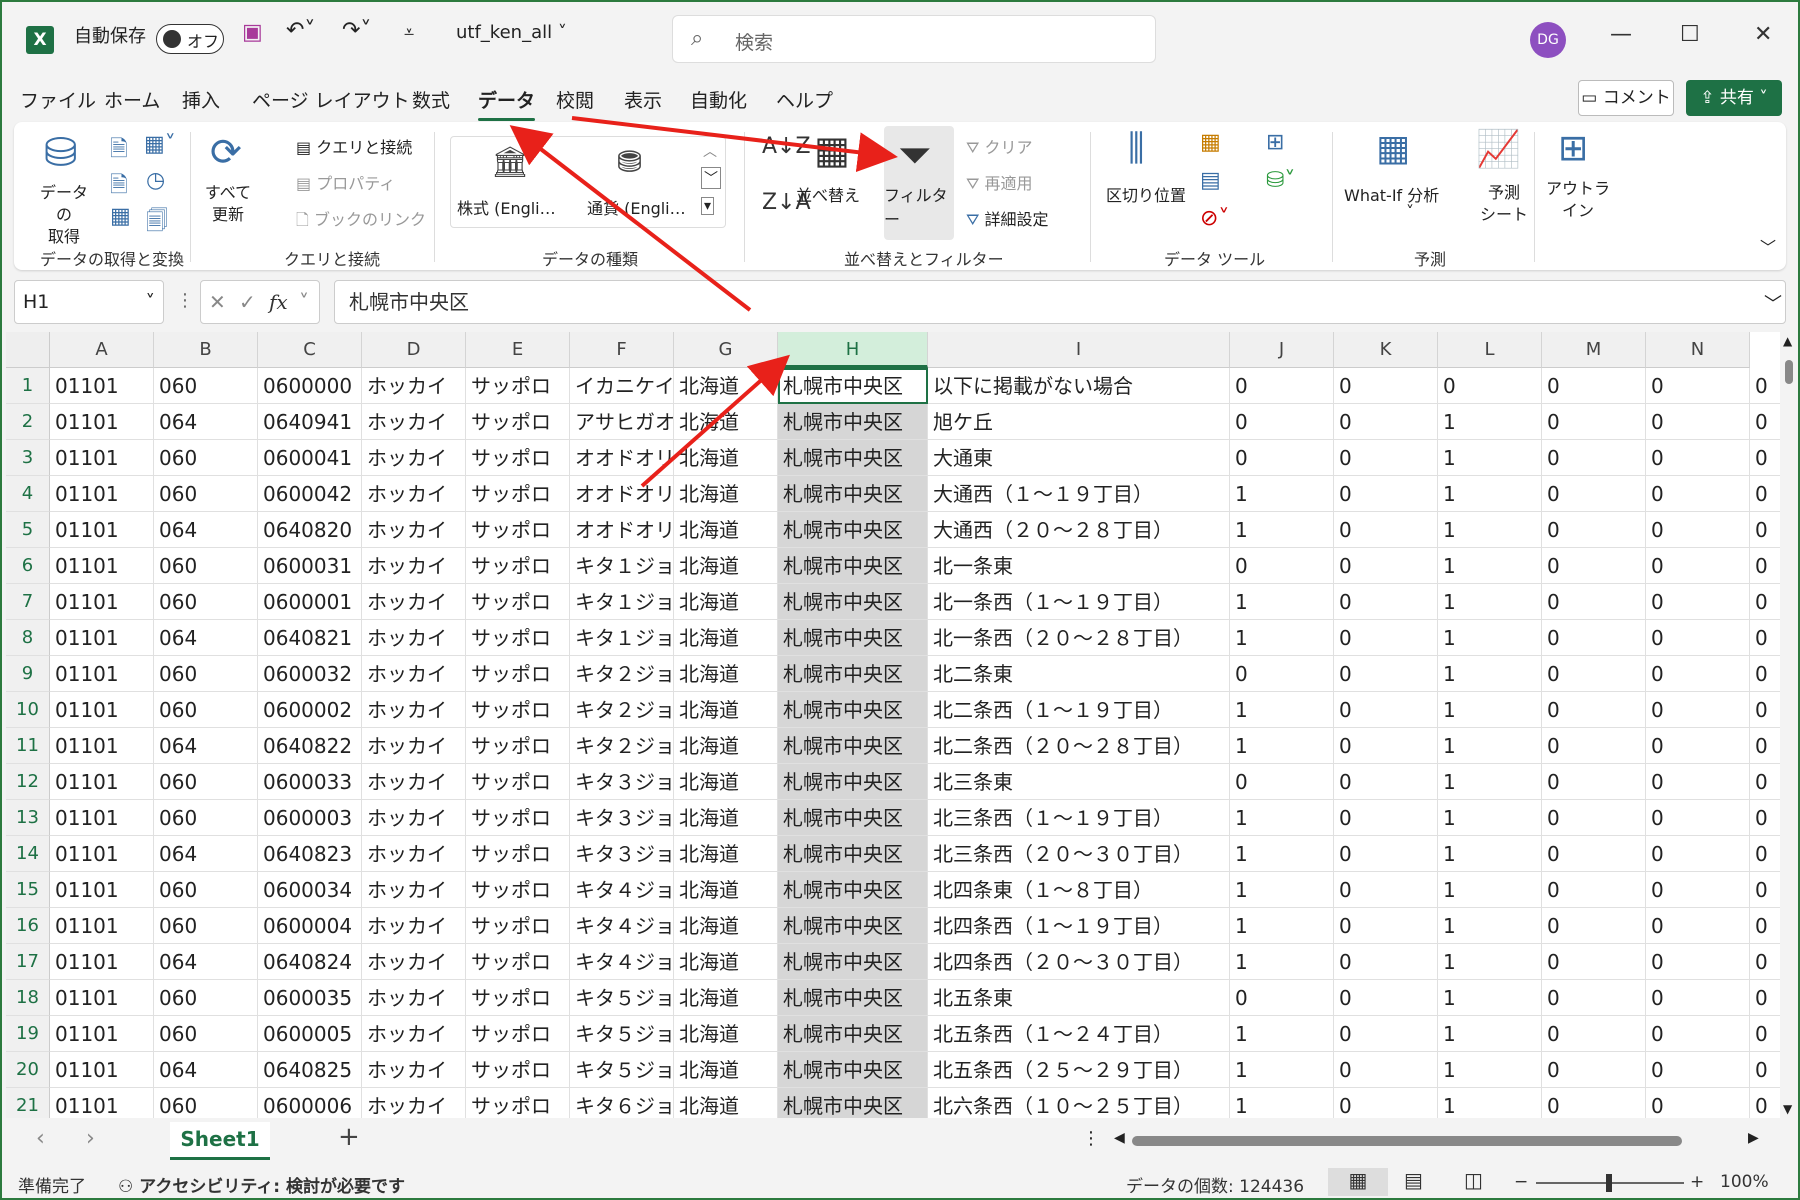 This screenshot has height=1200, width=1800. I want to click on row-header: 8, so click(28, 638).